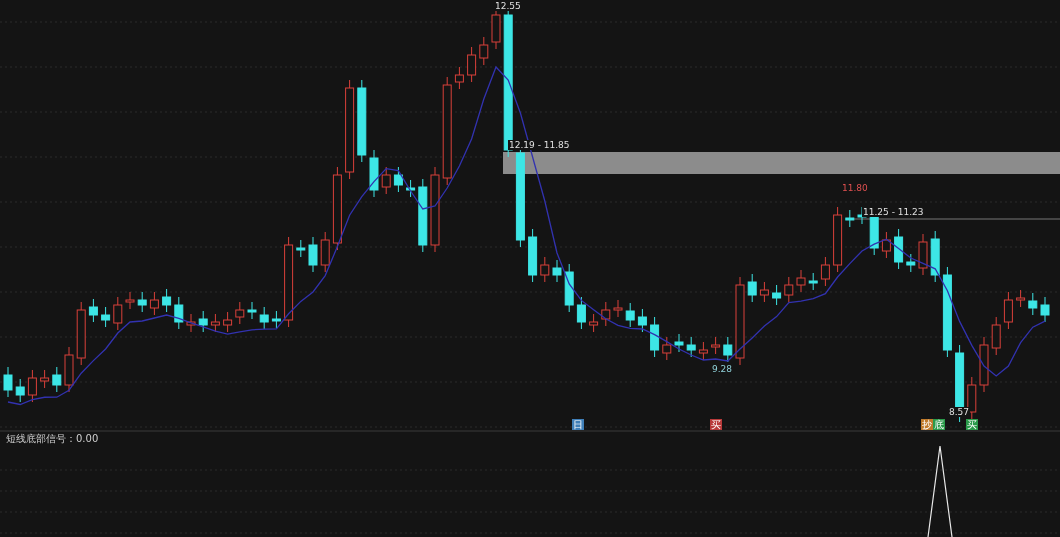 The height and width of the screenshot is (537, 1060). I want to click on indicator-label: 短线底部信号：0.00, so click(52, 439).